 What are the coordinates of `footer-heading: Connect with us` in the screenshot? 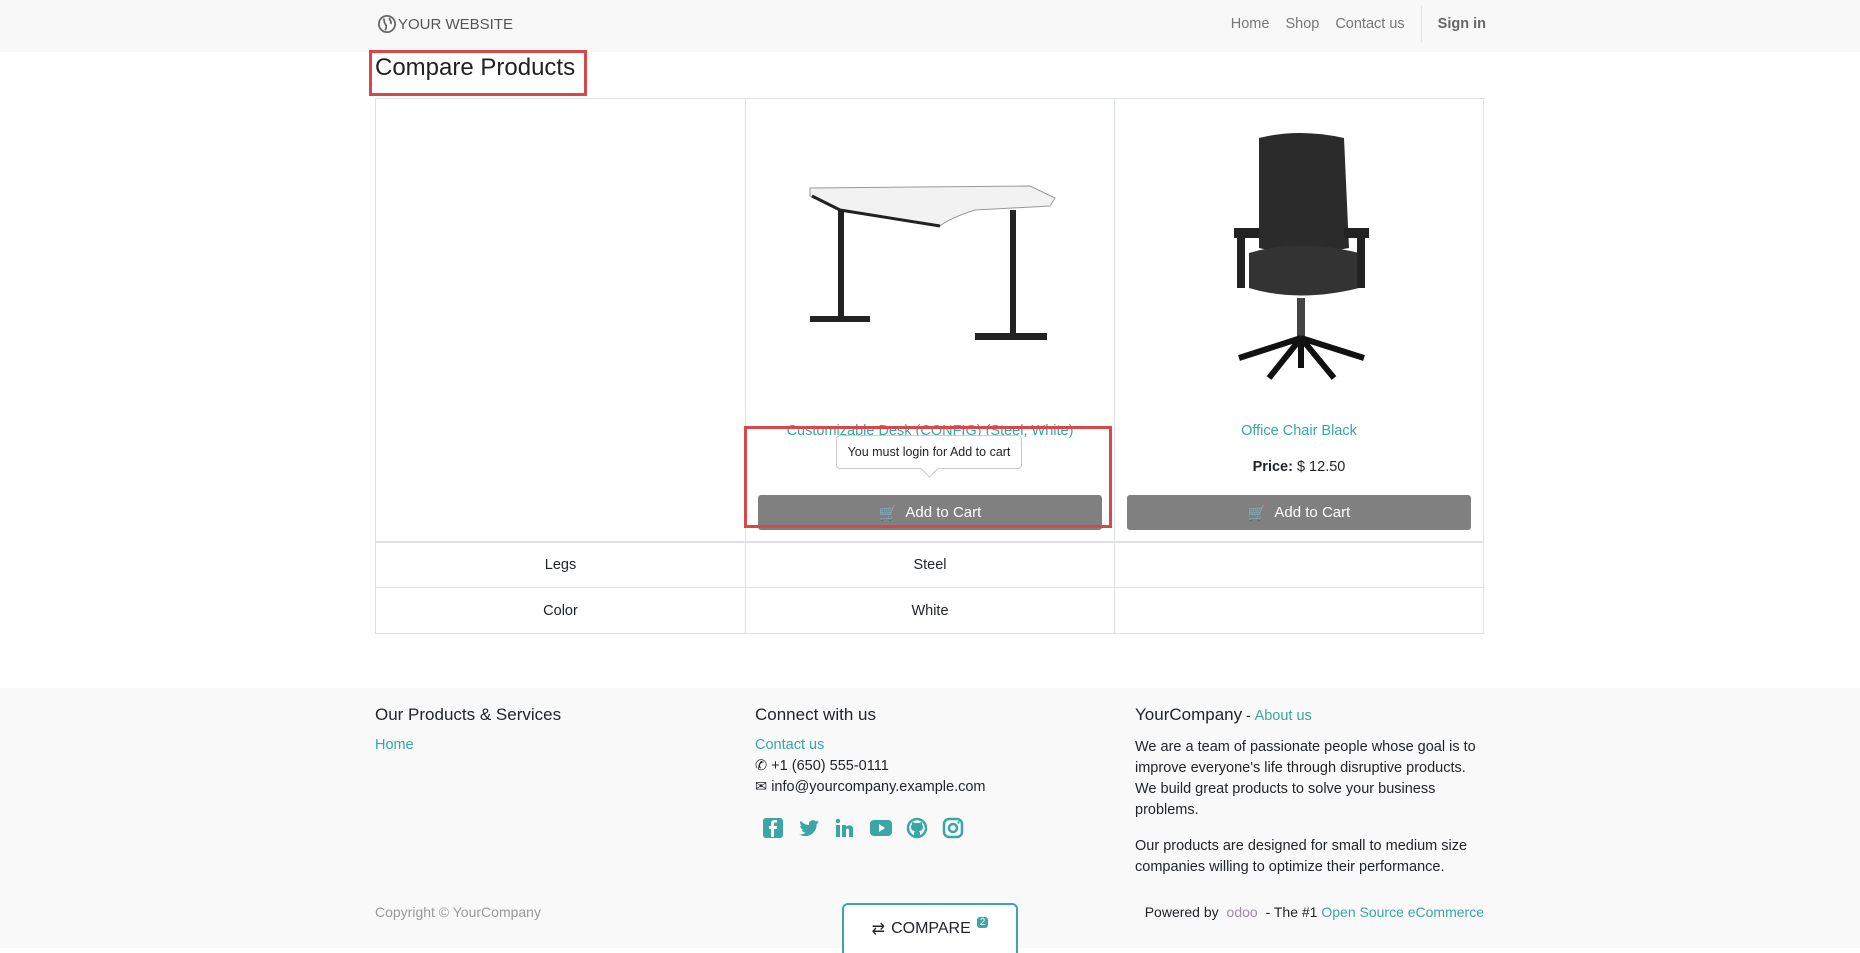 It's located at (815, 714).